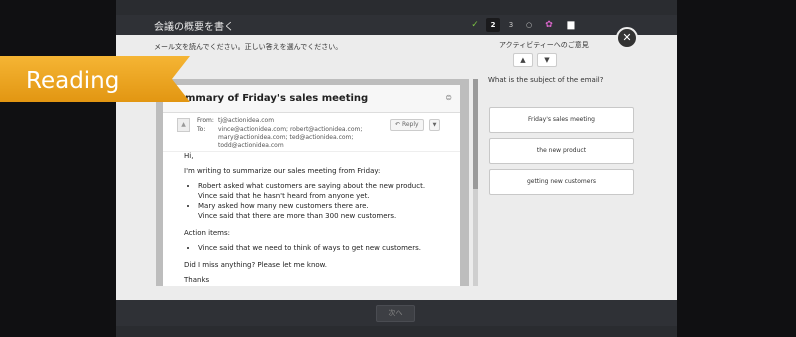  Describe the element at coordinates (194, 27) in the screenshot. I see `activity-title: 会議の概要を書く` at that location.